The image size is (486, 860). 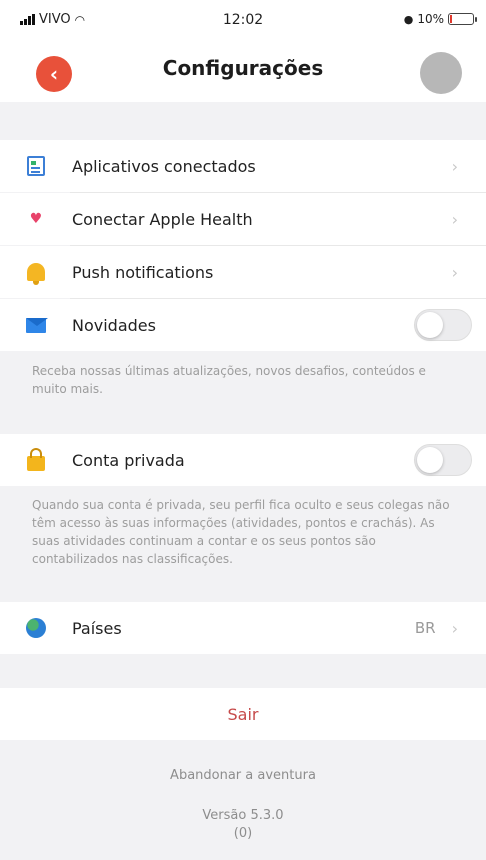 I want to click on row-label: Push notifications, so click(x=143, y=272).